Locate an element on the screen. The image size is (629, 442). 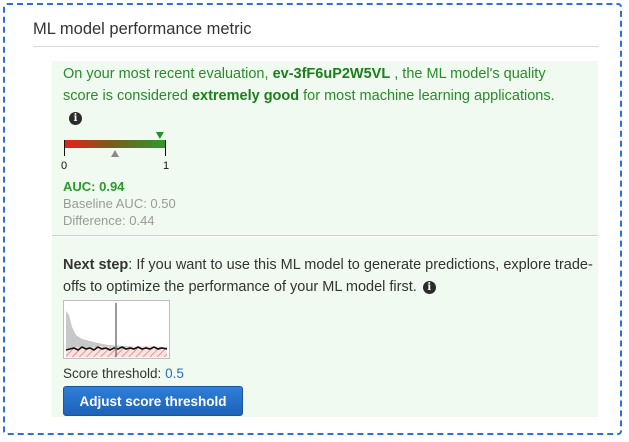
gauge-min-label: 0 is located at coordinates (64, 166).